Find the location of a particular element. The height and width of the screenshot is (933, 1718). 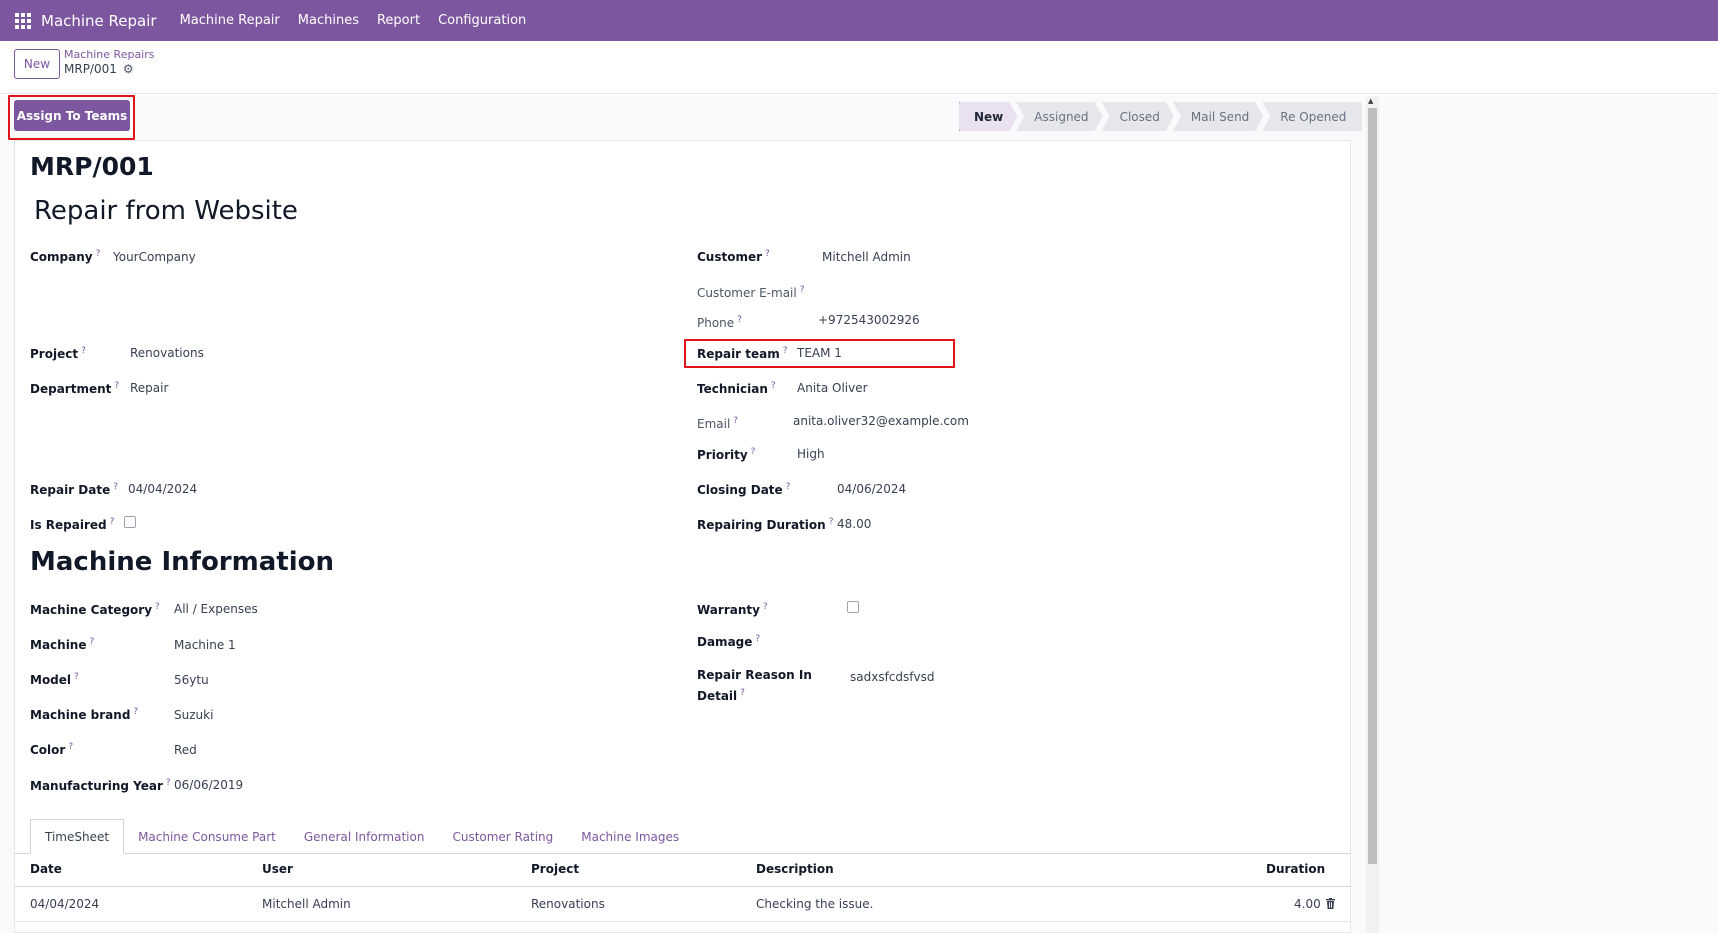

manufacturing-year-label: Manufacturing Year? is located at coordinates (100, 785).